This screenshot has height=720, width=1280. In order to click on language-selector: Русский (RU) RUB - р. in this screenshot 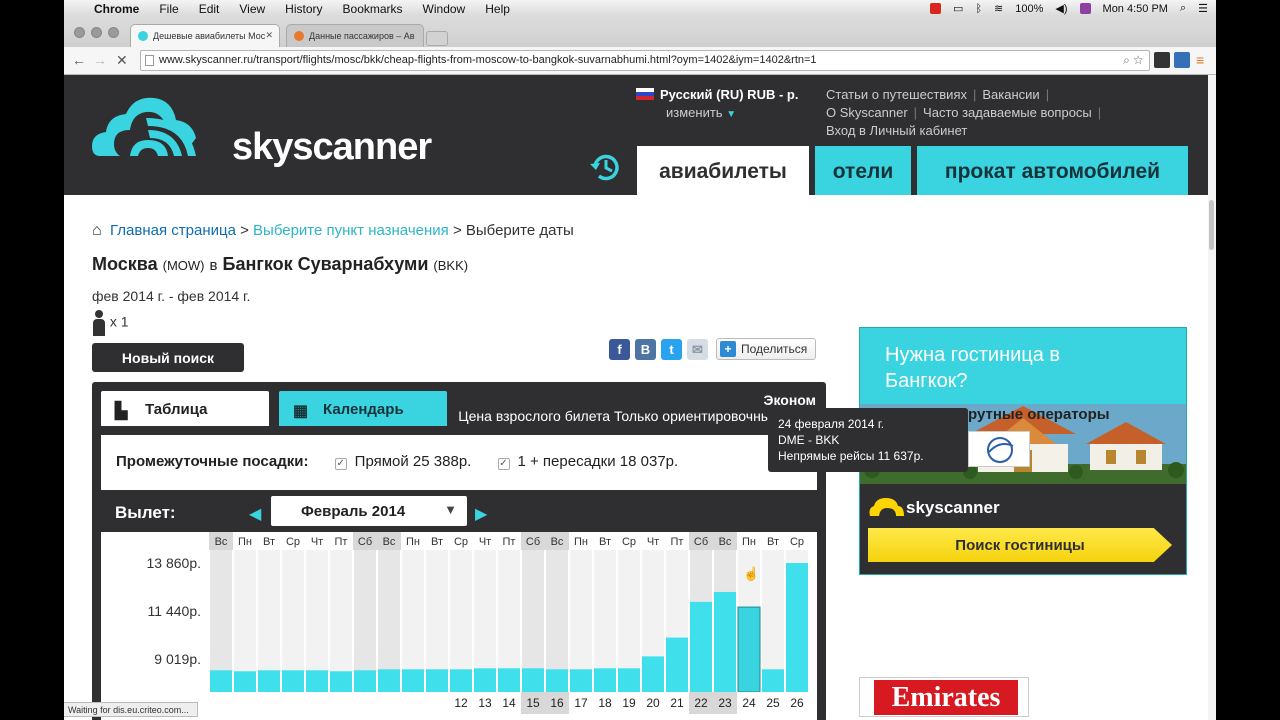, I will do `click(717, 94)`.